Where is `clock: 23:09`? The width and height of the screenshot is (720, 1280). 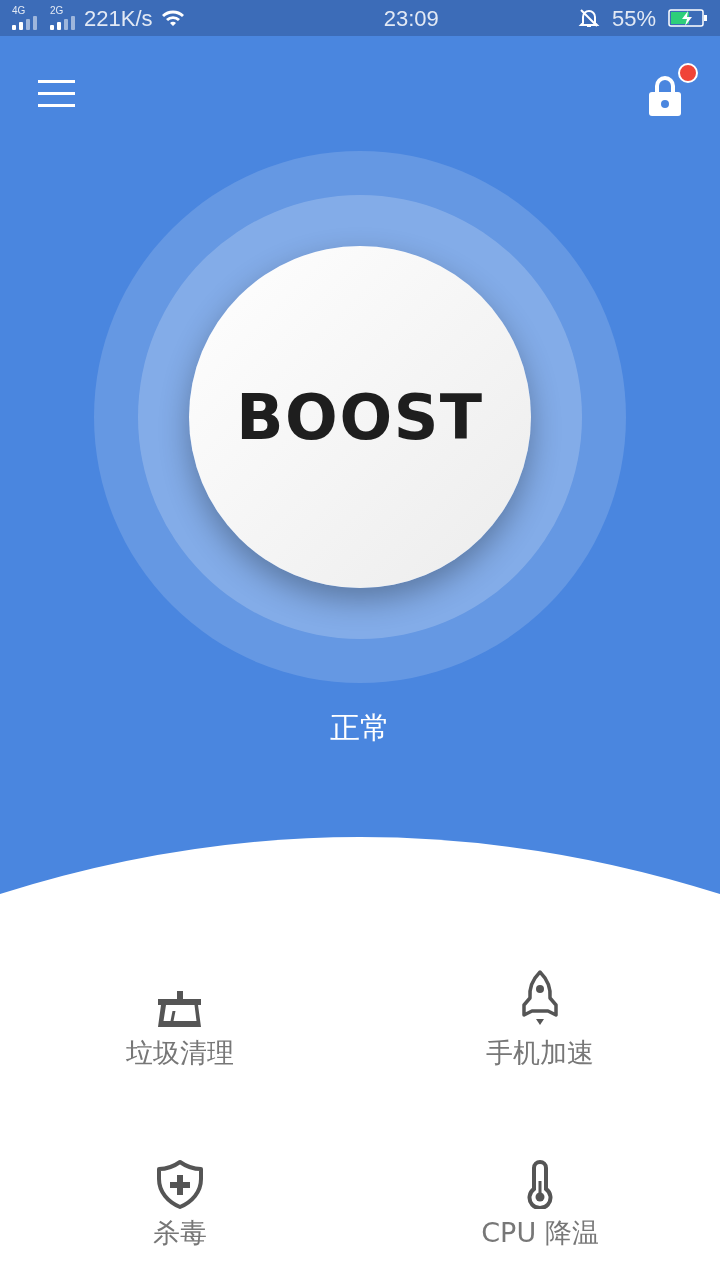
clock: 23:09 is located at coordinates (410, 18).